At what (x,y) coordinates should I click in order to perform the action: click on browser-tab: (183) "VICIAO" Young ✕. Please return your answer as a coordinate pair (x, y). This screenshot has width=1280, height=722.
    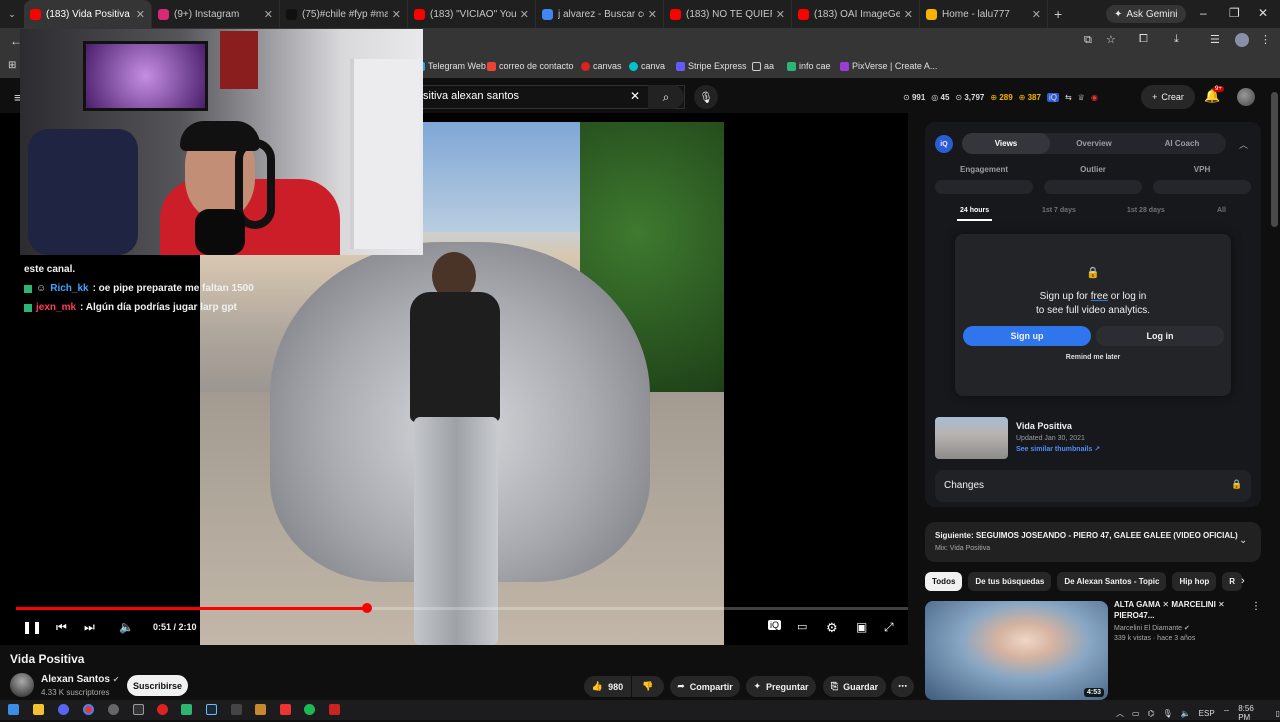
    Looking at the image, I should click on (472, 14).